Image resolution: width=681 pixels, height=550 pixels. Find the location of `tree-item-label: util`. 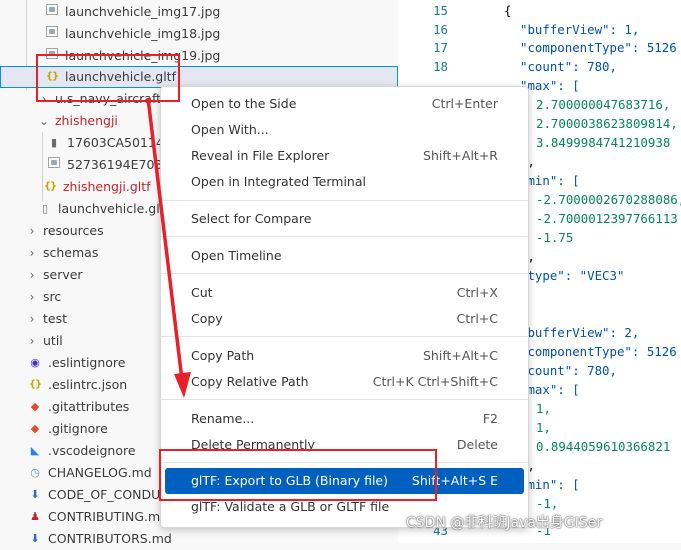

tree-item-label: util is located at coordinates (53, 340).